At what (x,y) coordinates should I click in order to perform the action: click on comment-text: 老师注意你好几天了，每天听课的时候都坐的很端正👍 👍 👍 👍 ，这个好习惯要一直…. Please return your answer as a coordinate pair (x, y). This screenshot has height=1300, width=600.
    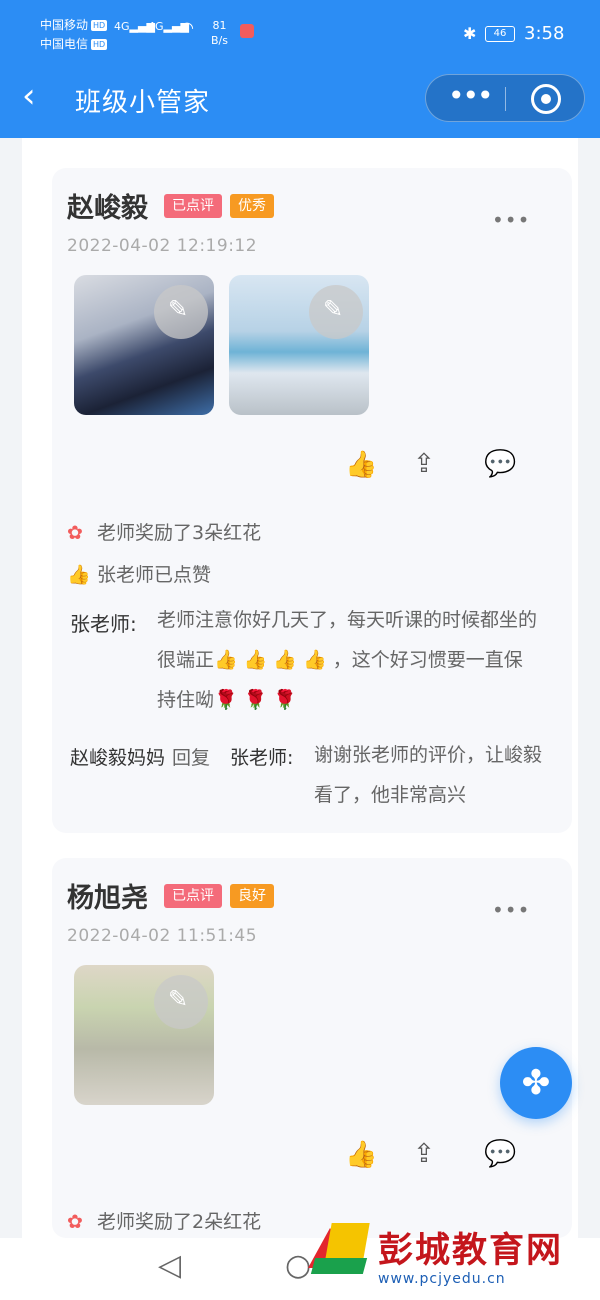
    Looking at the image, I should click on (347, 660).